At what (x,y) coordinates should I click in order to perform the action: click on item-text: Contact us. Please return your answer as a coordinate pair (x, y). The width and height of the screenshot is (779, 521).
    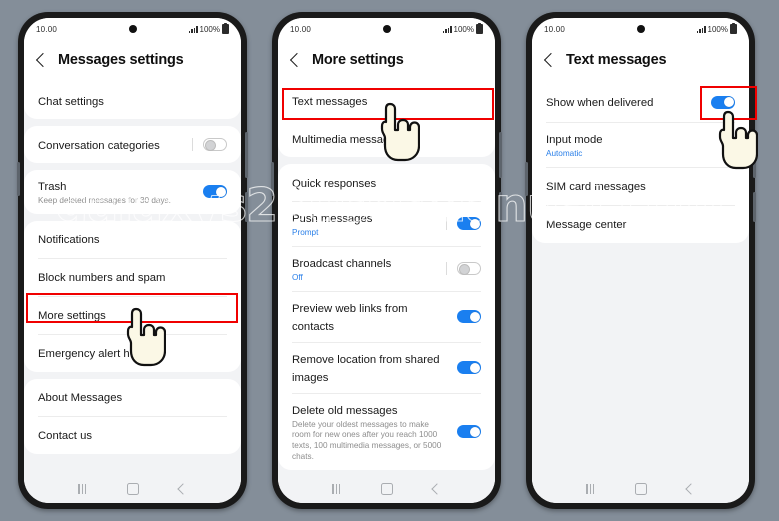
    Looking at the image, I should click on (132, 435).